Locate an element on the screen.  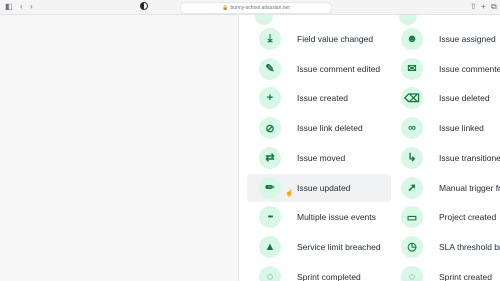
trigger-label: Issue linked is located at coordinates (461, 128).